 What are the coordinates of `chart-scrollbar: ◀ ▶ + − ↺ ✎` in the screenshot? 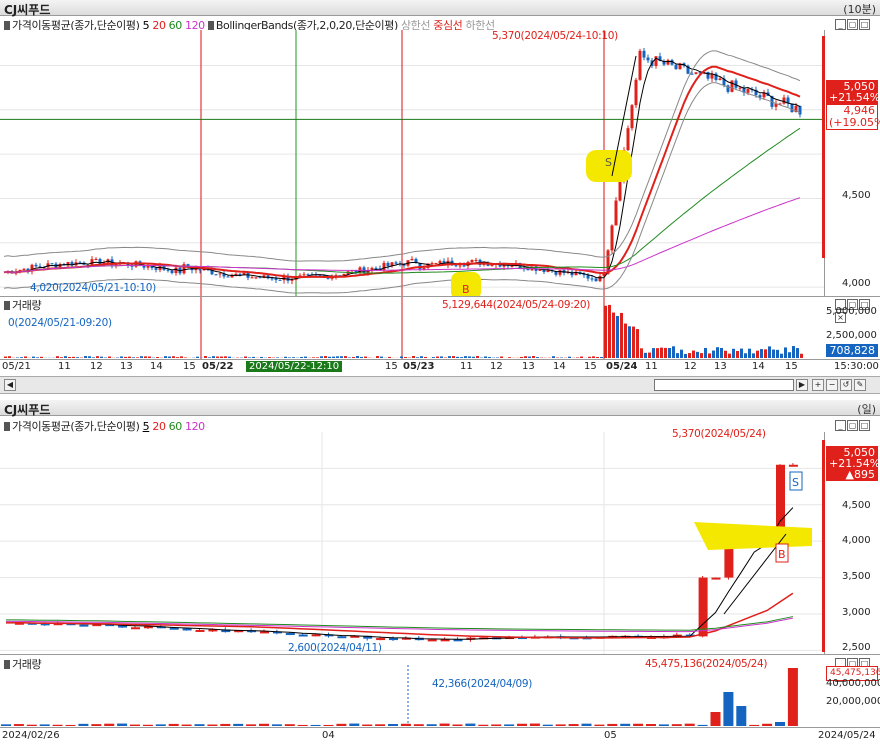 It's located at (440, 385).